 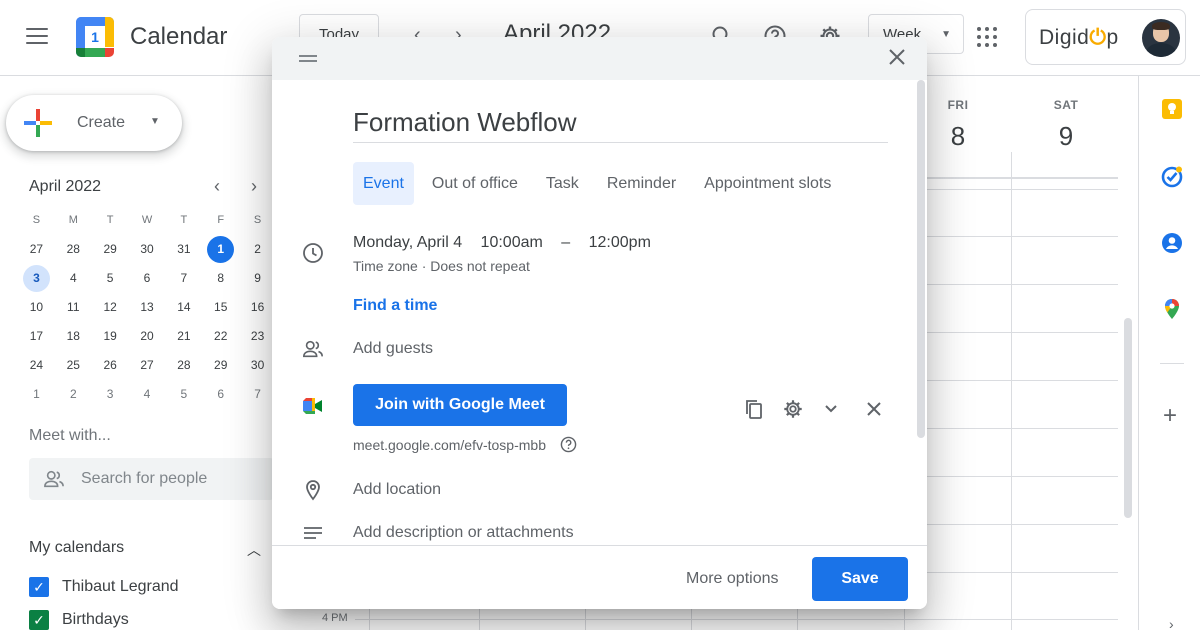 I want to click on mini-calendar-day: 31, so click(x=183, y=250).